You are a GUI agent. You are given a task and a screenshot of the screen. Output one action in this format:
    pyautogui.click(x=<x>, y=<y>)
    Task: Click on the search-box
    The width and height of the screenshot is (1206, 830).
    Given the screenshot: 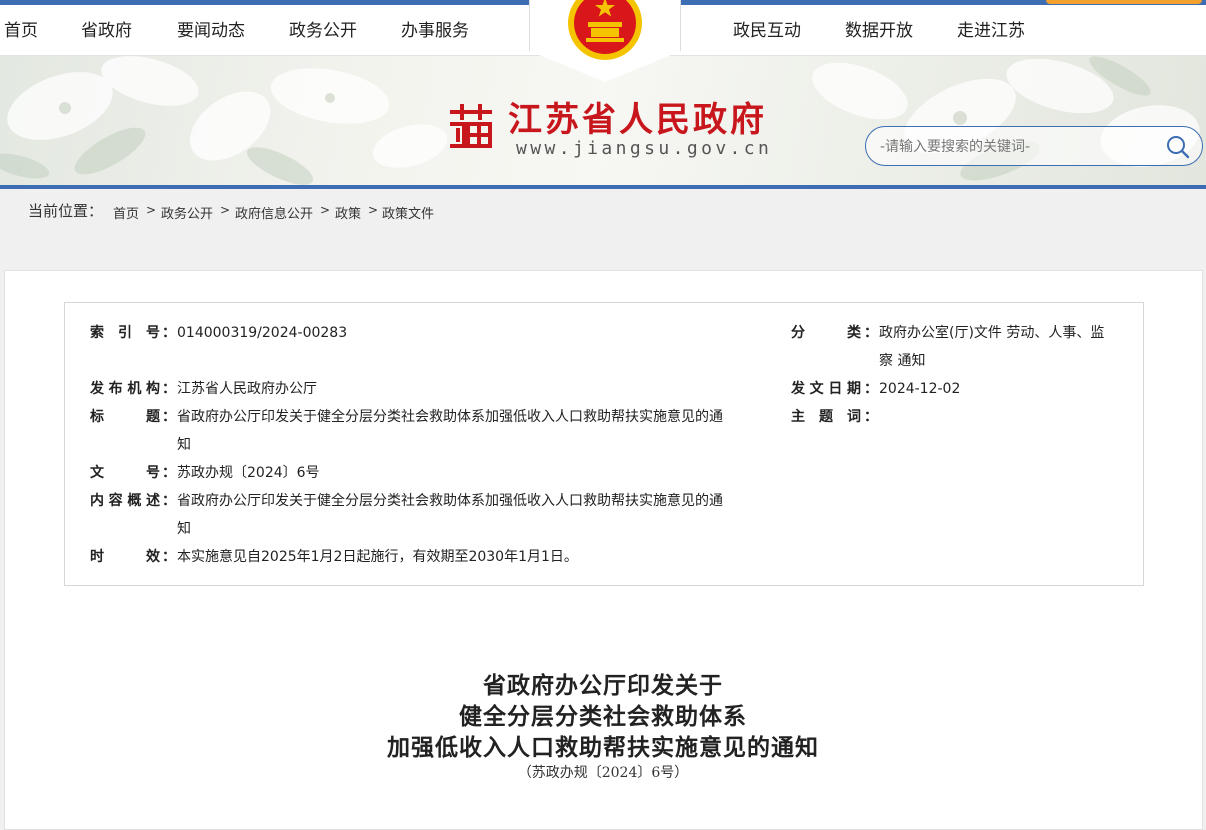 What is the action you would take?
    pyautogui.click(x=1034, y=146)
    